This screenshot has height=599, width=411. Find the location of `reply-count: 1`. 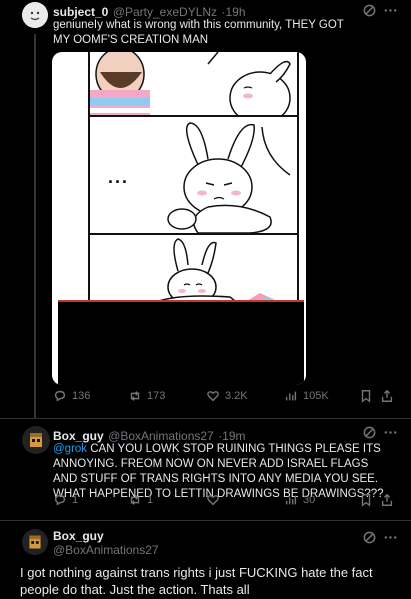

reply-count: 1 is located at coordinates (75, 500).